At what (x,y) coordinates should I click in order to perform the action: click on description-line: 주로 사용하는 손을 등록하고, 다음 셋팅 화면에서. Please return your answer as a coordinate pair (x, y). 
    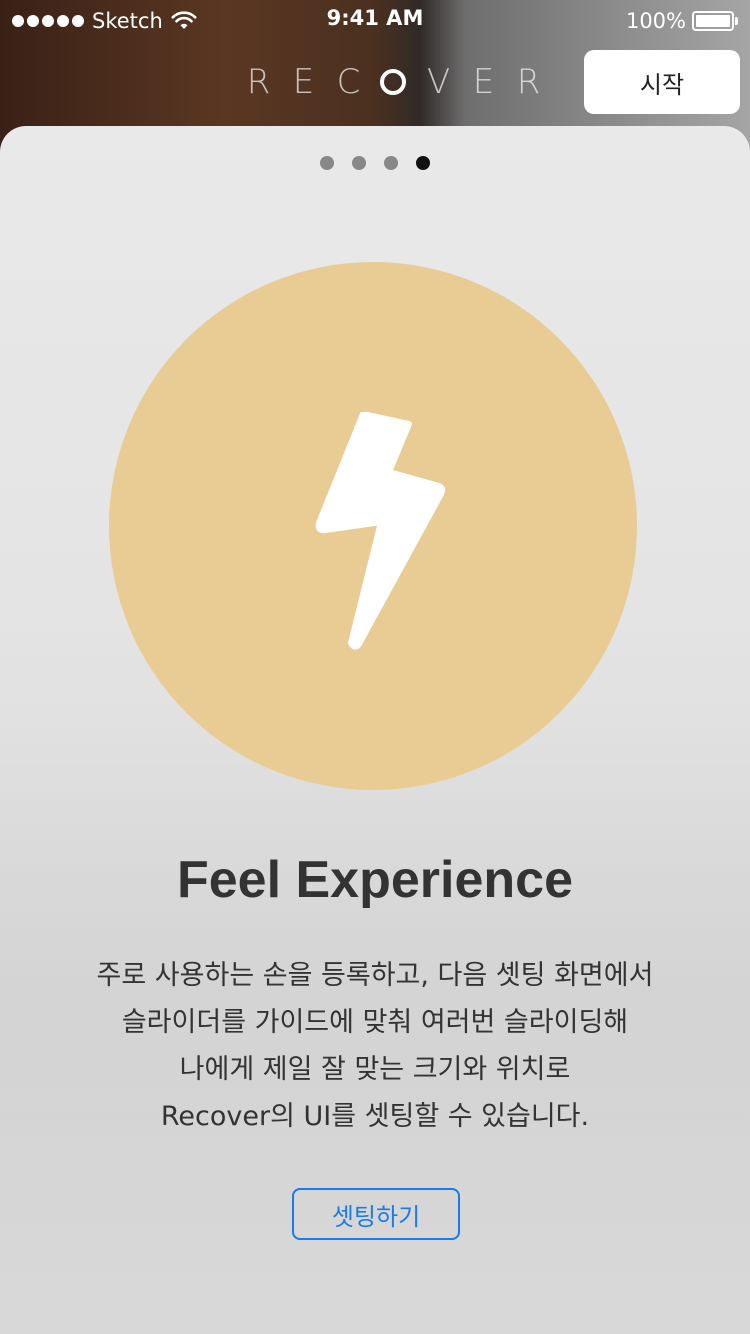
    Looking at the image, I should click on (375, 975).